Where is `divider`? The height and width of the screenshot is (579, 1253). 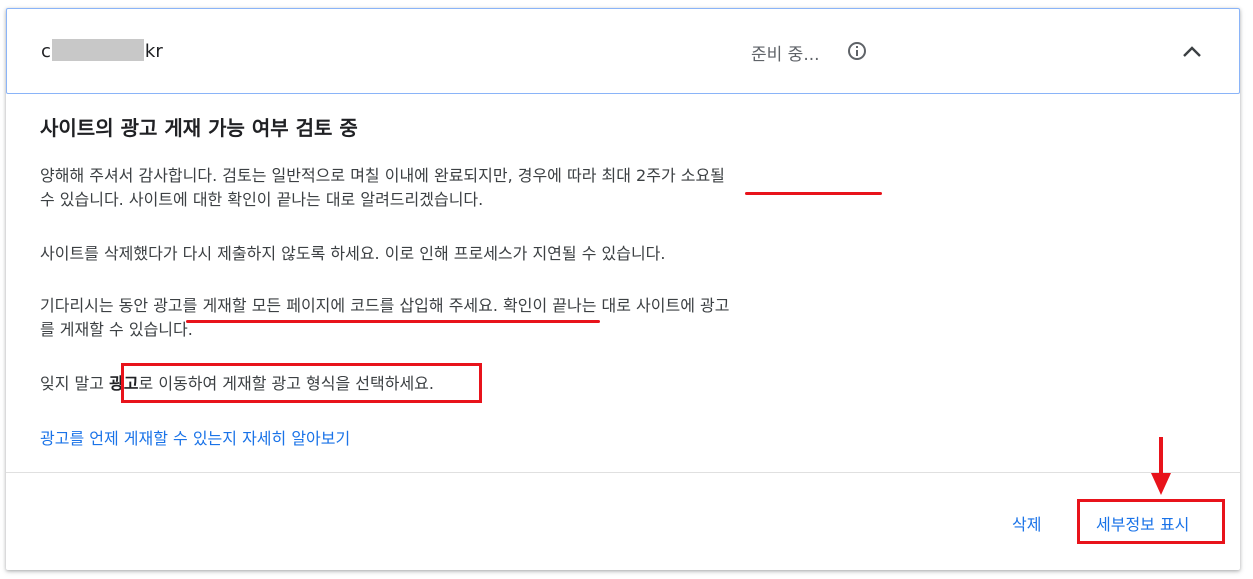
divider is located at coordinates (623, 472).